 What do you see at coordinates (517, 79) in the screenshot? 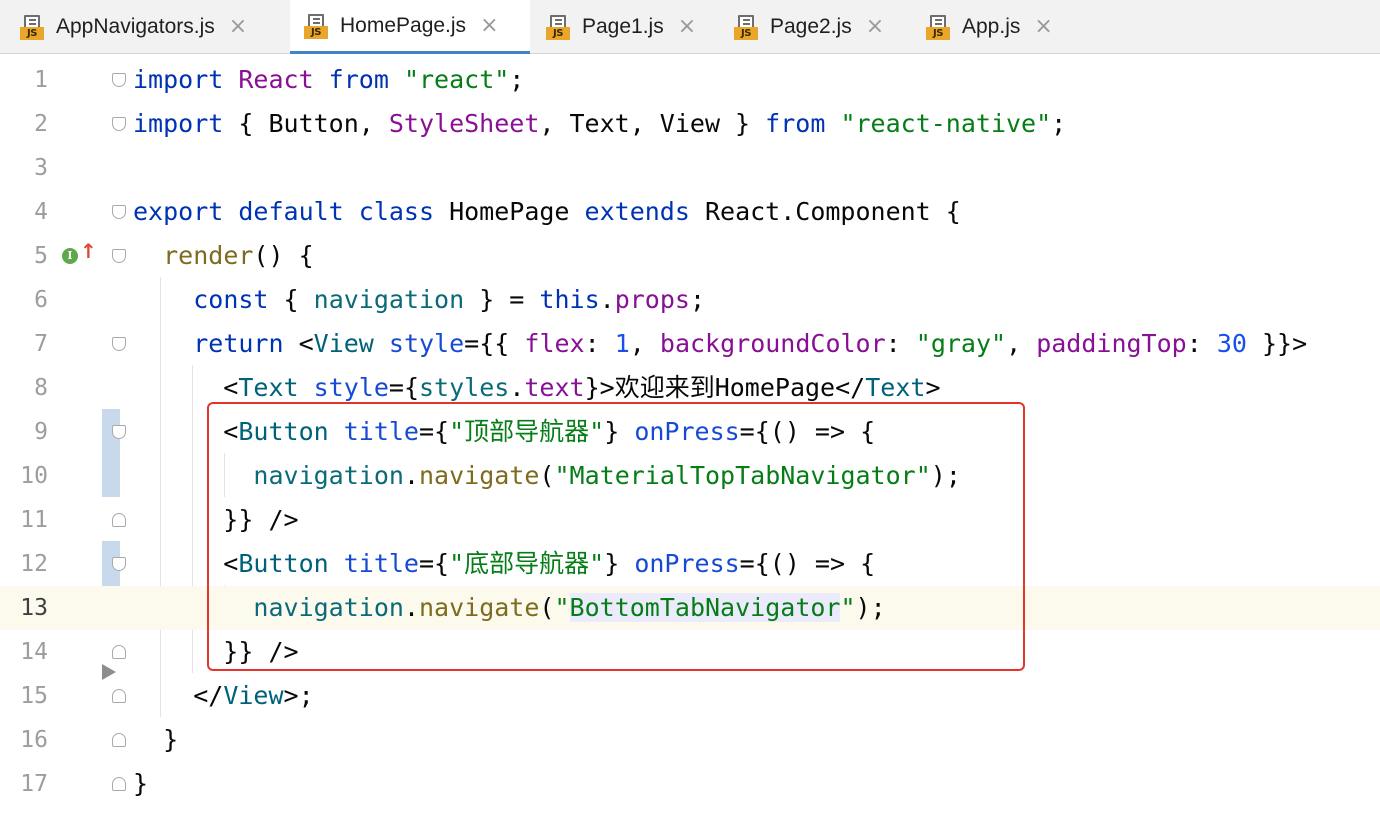
I see `code-token: ;` at bounding box center [517, 79].